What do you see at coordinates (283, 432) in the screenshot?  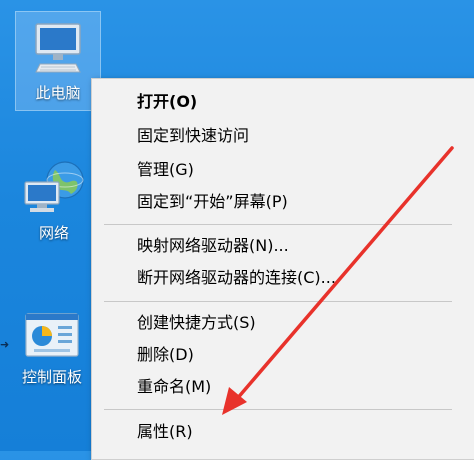 I see `menu-item-properties: 属性(R)` at bounding box center [283, 432].